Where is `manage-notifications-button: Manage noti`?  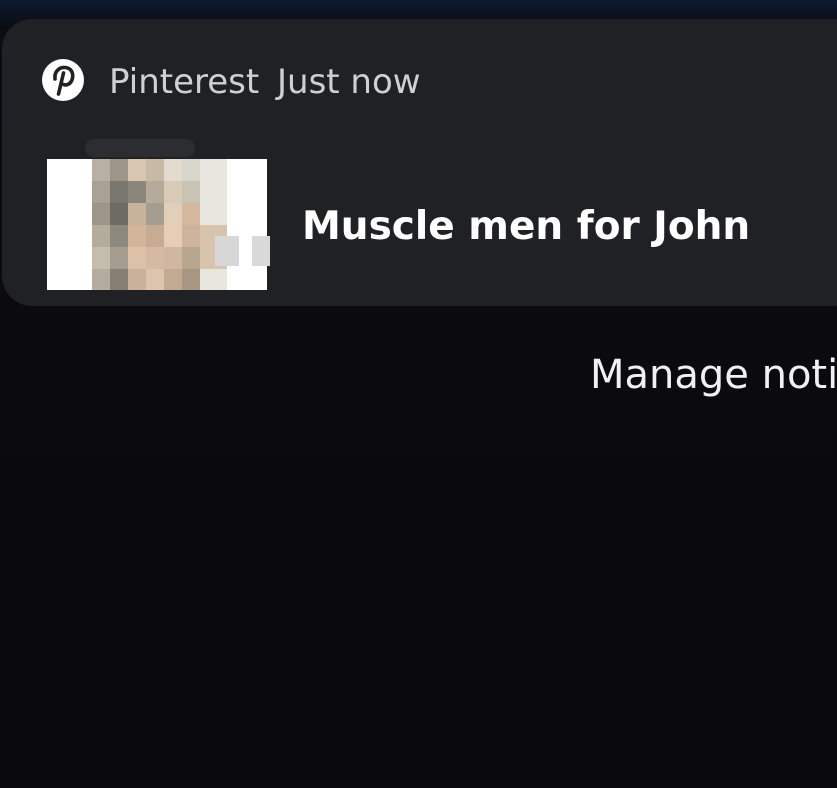
manage-notifications-button: Manage noti is located at coordinates (713, 375).